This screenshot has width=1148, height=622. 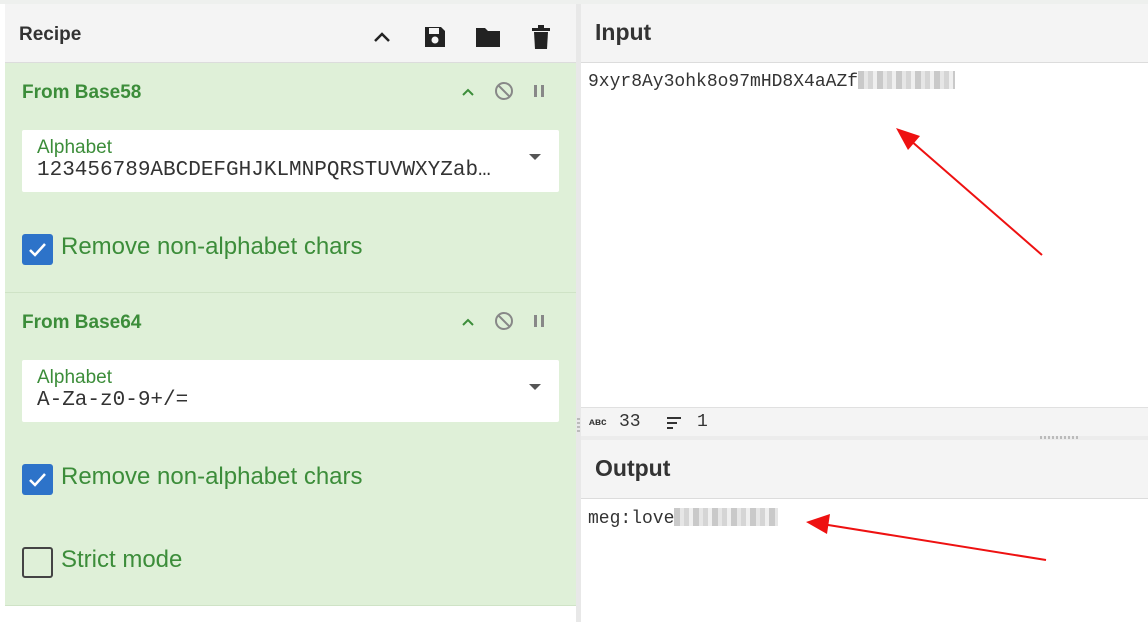 I want to click on arrow-to-input, so click(x=976, y=197).